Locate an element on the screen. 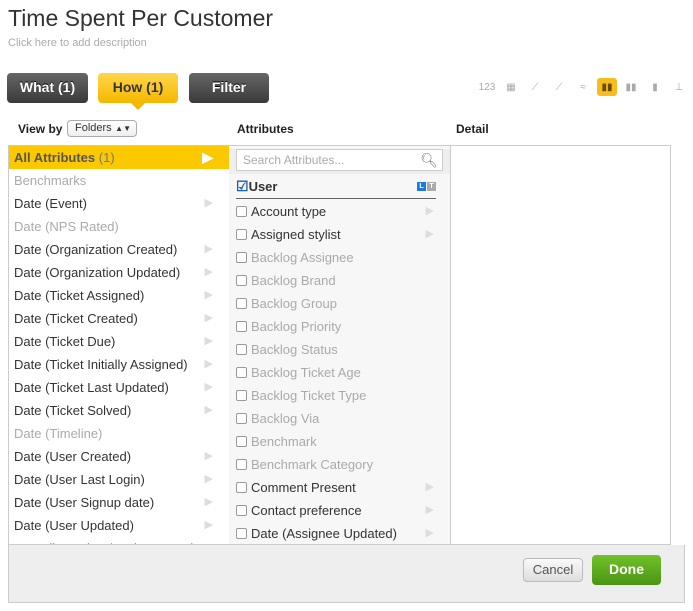  folder-item: Benchmarks is located at coordinates (119, 180).